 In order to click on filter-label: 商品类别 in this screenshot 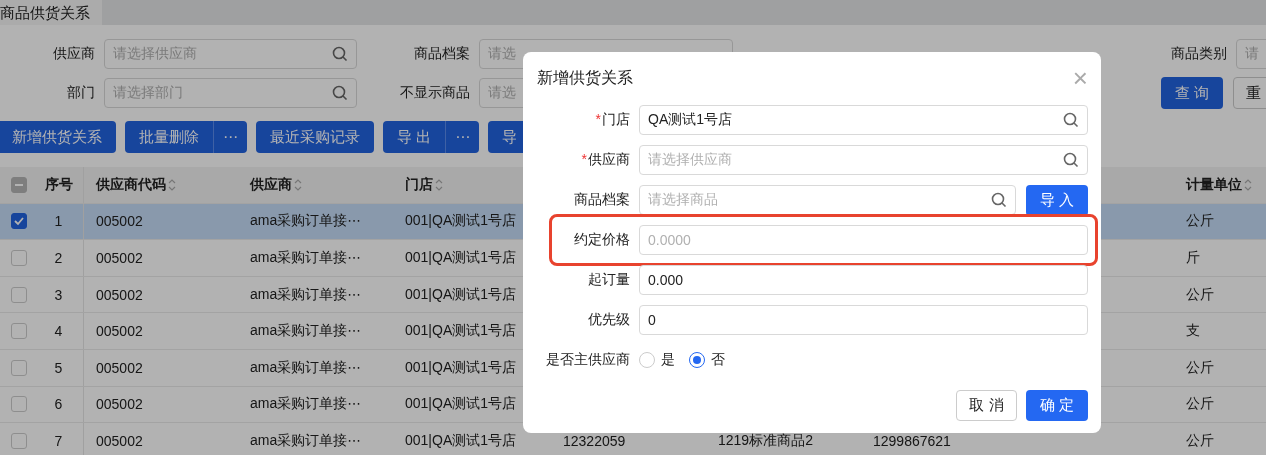, I will do `click(1199, 54)`.